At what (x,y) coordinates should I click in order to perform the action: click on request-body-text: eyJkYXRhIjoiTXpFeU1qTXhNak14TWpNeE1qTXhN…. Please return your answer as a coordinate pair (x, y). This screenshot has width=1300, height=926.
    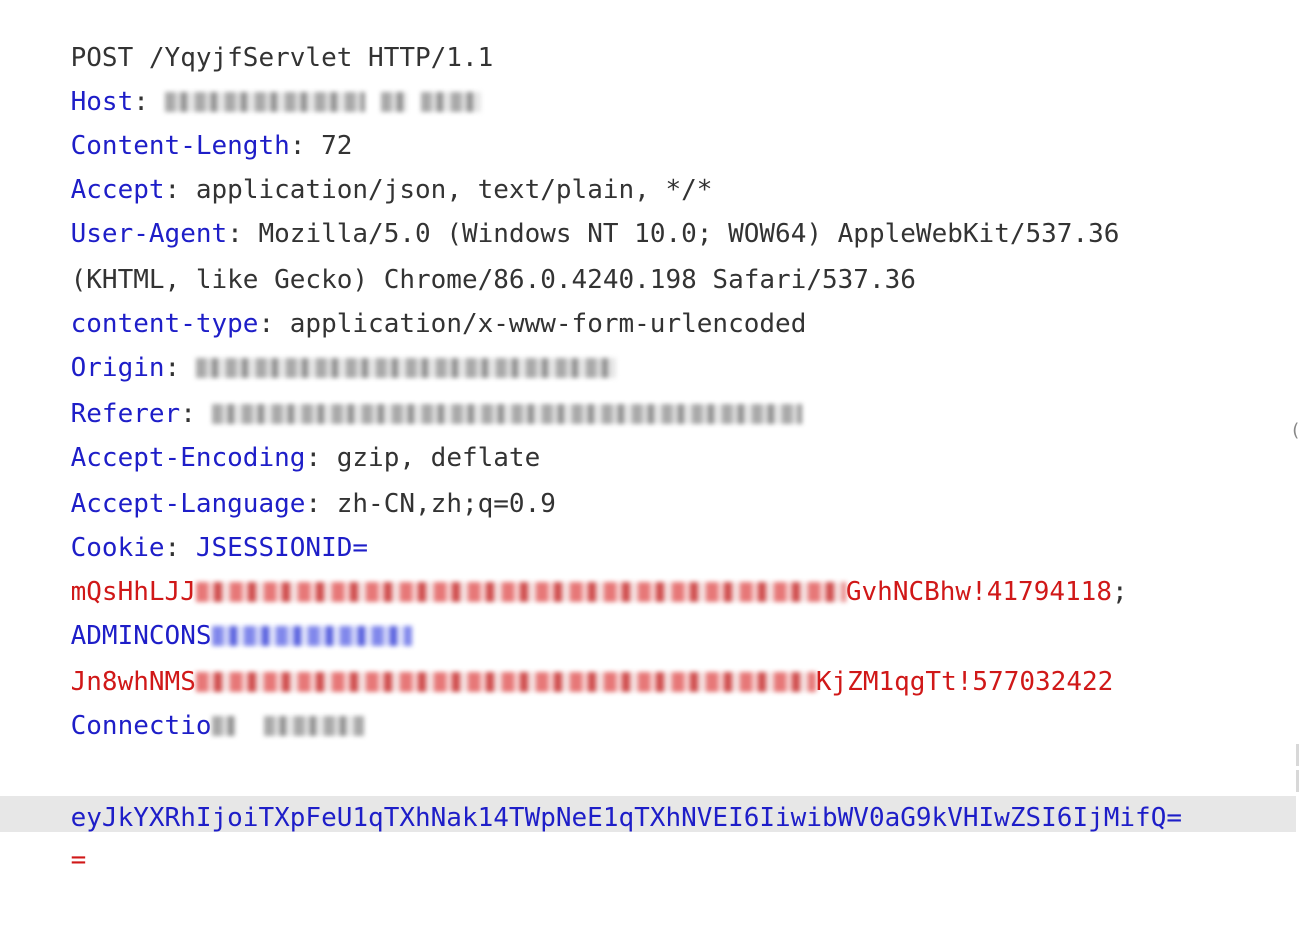
    Looking at the image, I should click on (626, 818).